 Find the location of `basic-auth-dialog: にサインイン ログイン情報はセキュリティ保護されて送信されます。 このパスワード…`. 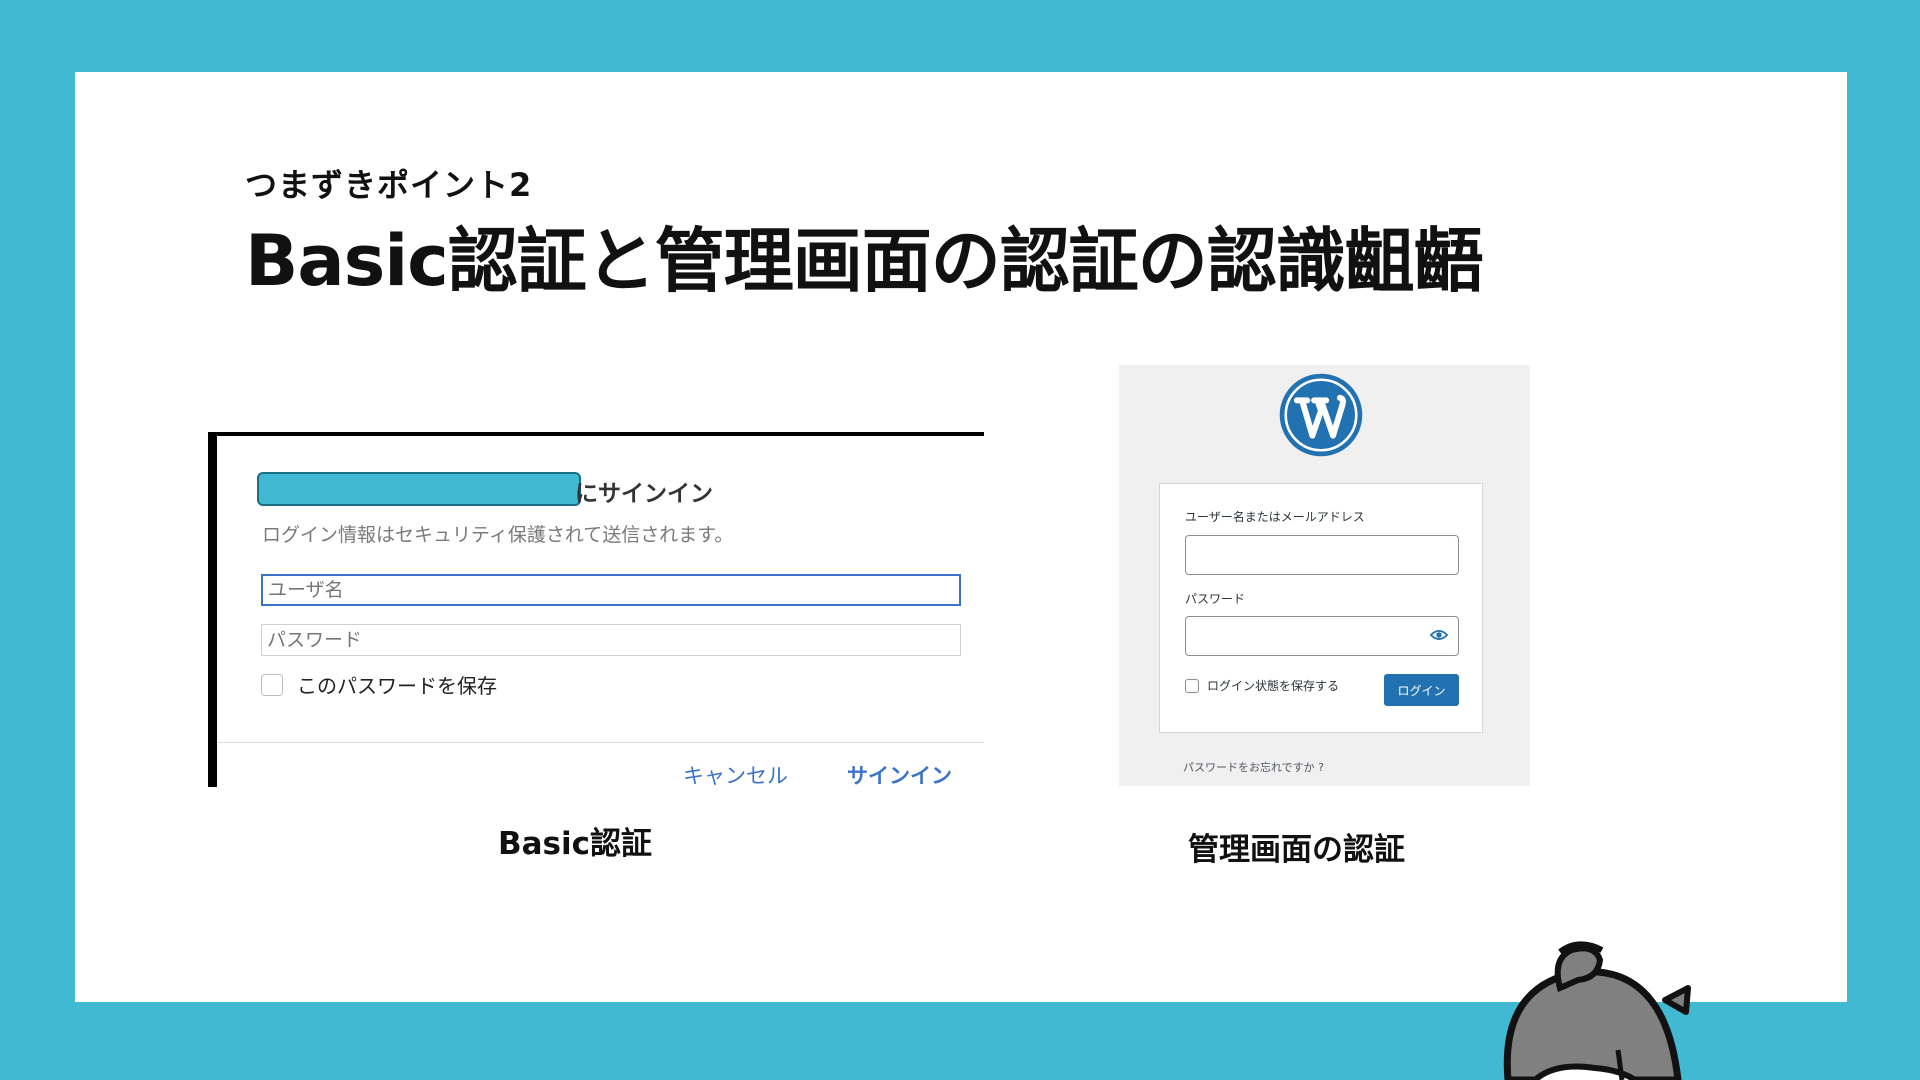

basic-auth-dialog: にサインイン ログイン情報はセキュリティ保護されて送信されます。 このパスワード… is located at coordinates (596, 609).